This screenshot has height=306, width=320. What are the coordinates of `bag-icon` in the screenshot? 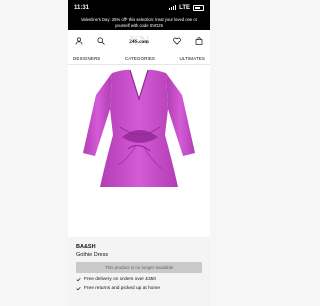 It's located at (199, 41).